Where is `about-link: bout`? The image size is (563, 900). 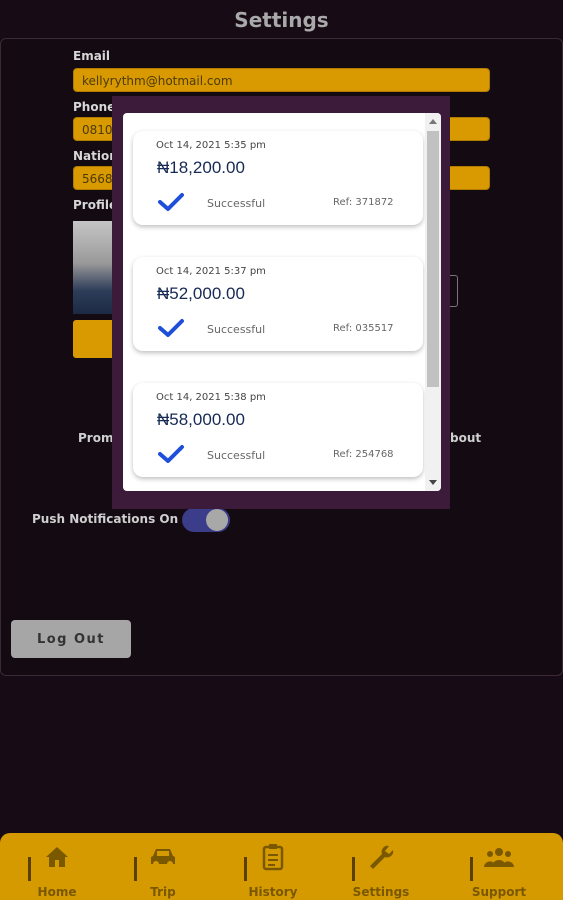
about-link: bout is located at coordinates (465, 438).